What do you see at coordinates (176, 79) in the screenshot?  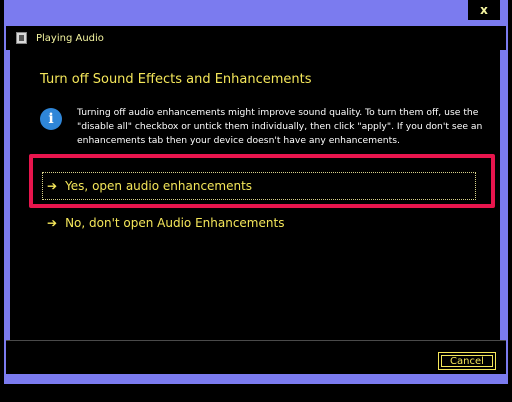 I see `page-title: Turn off Sound Effects and Enhancements` at bounding box center [176, 79].